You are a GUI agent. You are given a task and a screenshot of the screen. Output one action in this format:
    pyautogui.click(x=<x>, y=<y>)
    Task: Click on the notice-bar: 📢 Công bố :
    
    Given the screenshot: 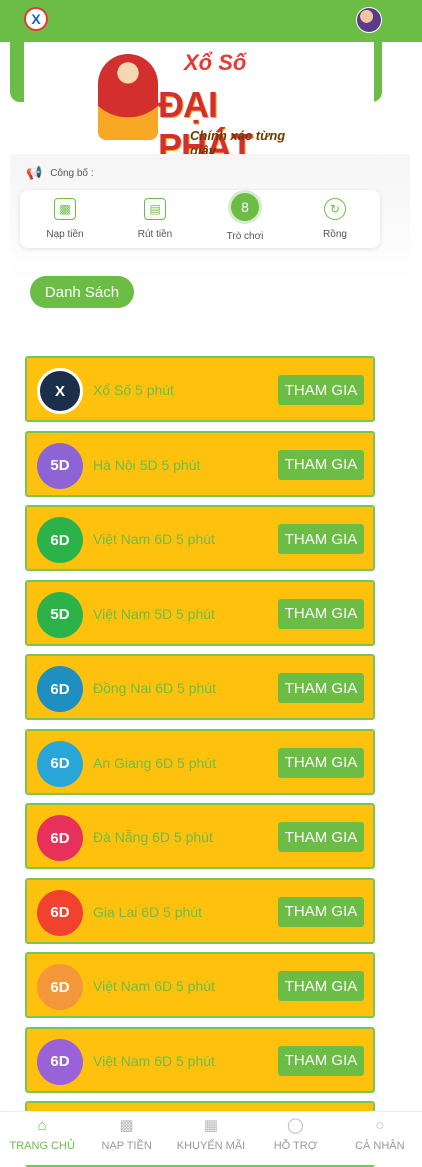 What is the action you would take?
    pyautogui.click(x=60, y=173)
    